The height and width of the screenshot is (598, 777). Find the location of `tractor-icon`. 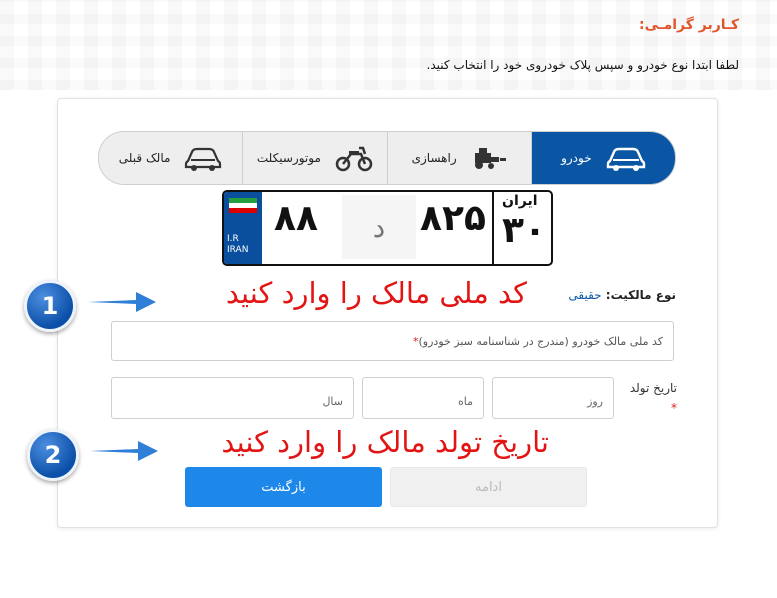

tractor-icon is located at coordinates (489, 158).